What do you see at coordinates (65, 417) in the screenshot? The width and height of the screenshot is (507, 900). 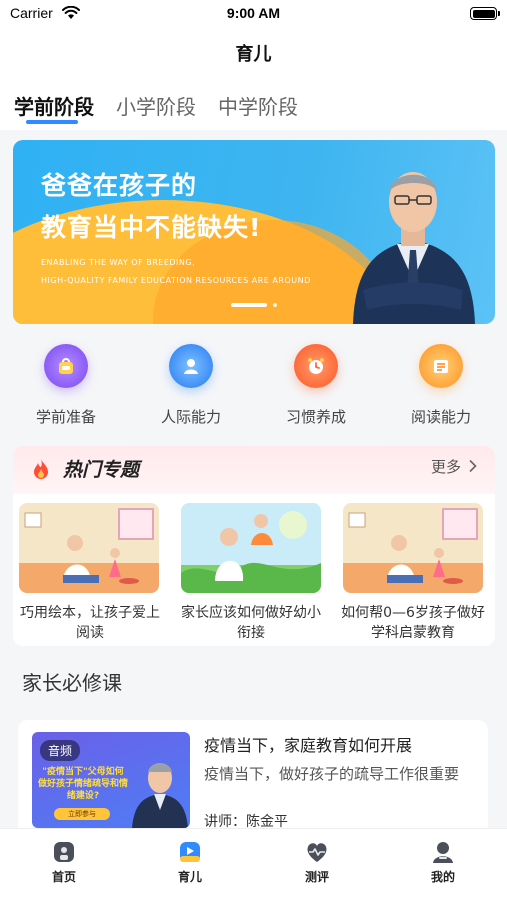 I see `category-label: 学前准备` at bounding box center [65, 417].